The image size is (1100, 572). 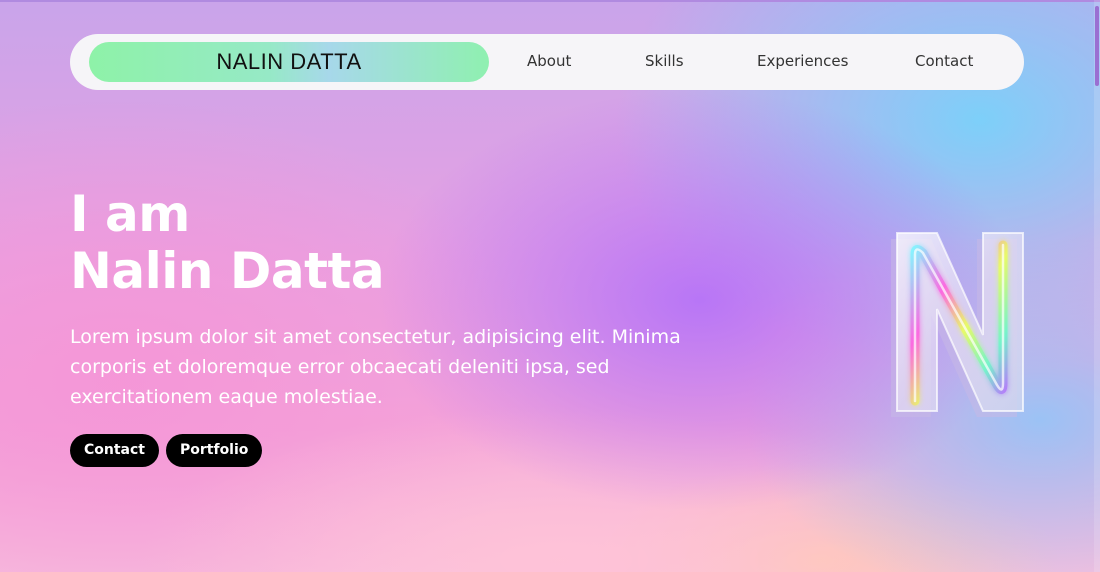 What do you see at coordinates (130, 214) in the screenshot?
I see `hero-title-line-1: I am` at bounding box center [130, 214].